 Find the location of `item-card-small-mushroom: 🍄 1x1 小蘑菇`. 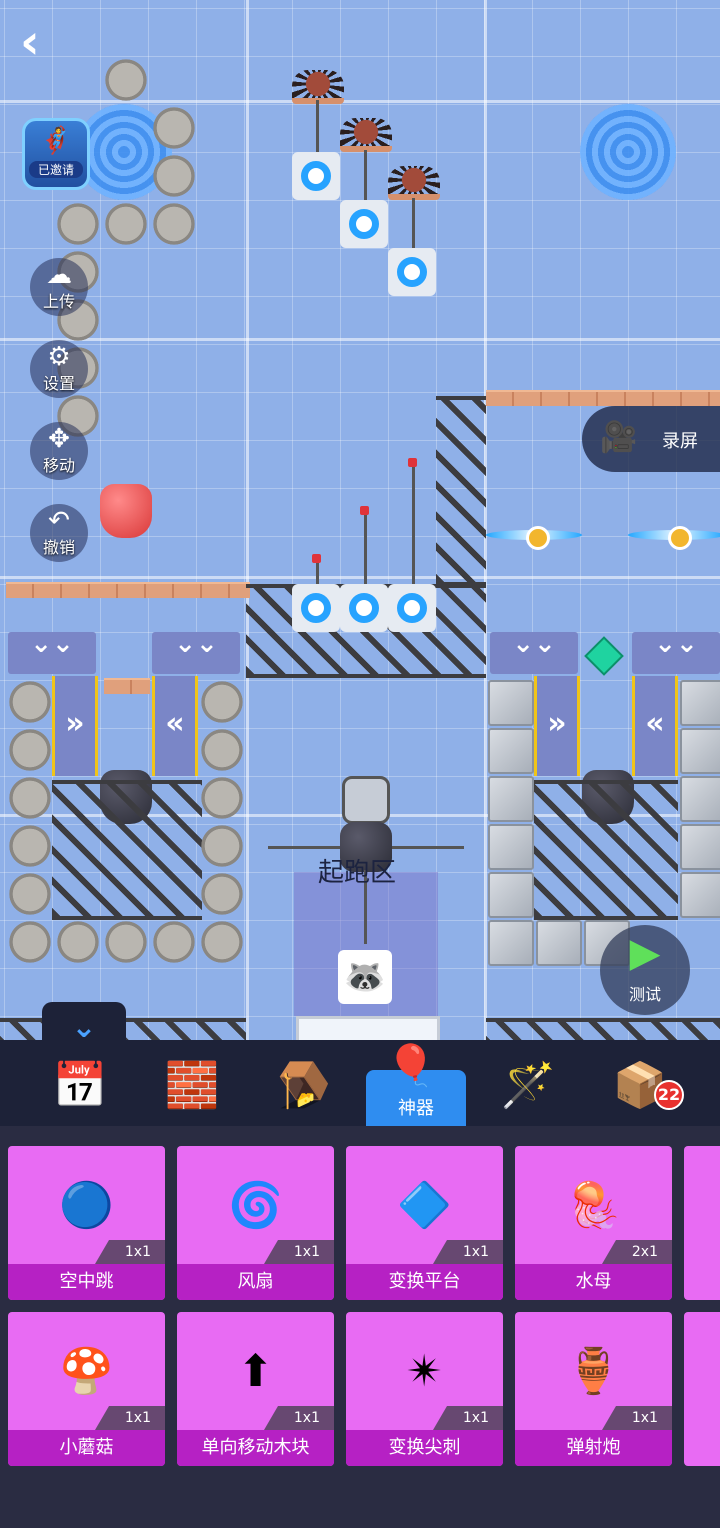

item-card-small-mushroom: 🍄 1x1 小蘑菇 is located at coordinates (86, 1389).